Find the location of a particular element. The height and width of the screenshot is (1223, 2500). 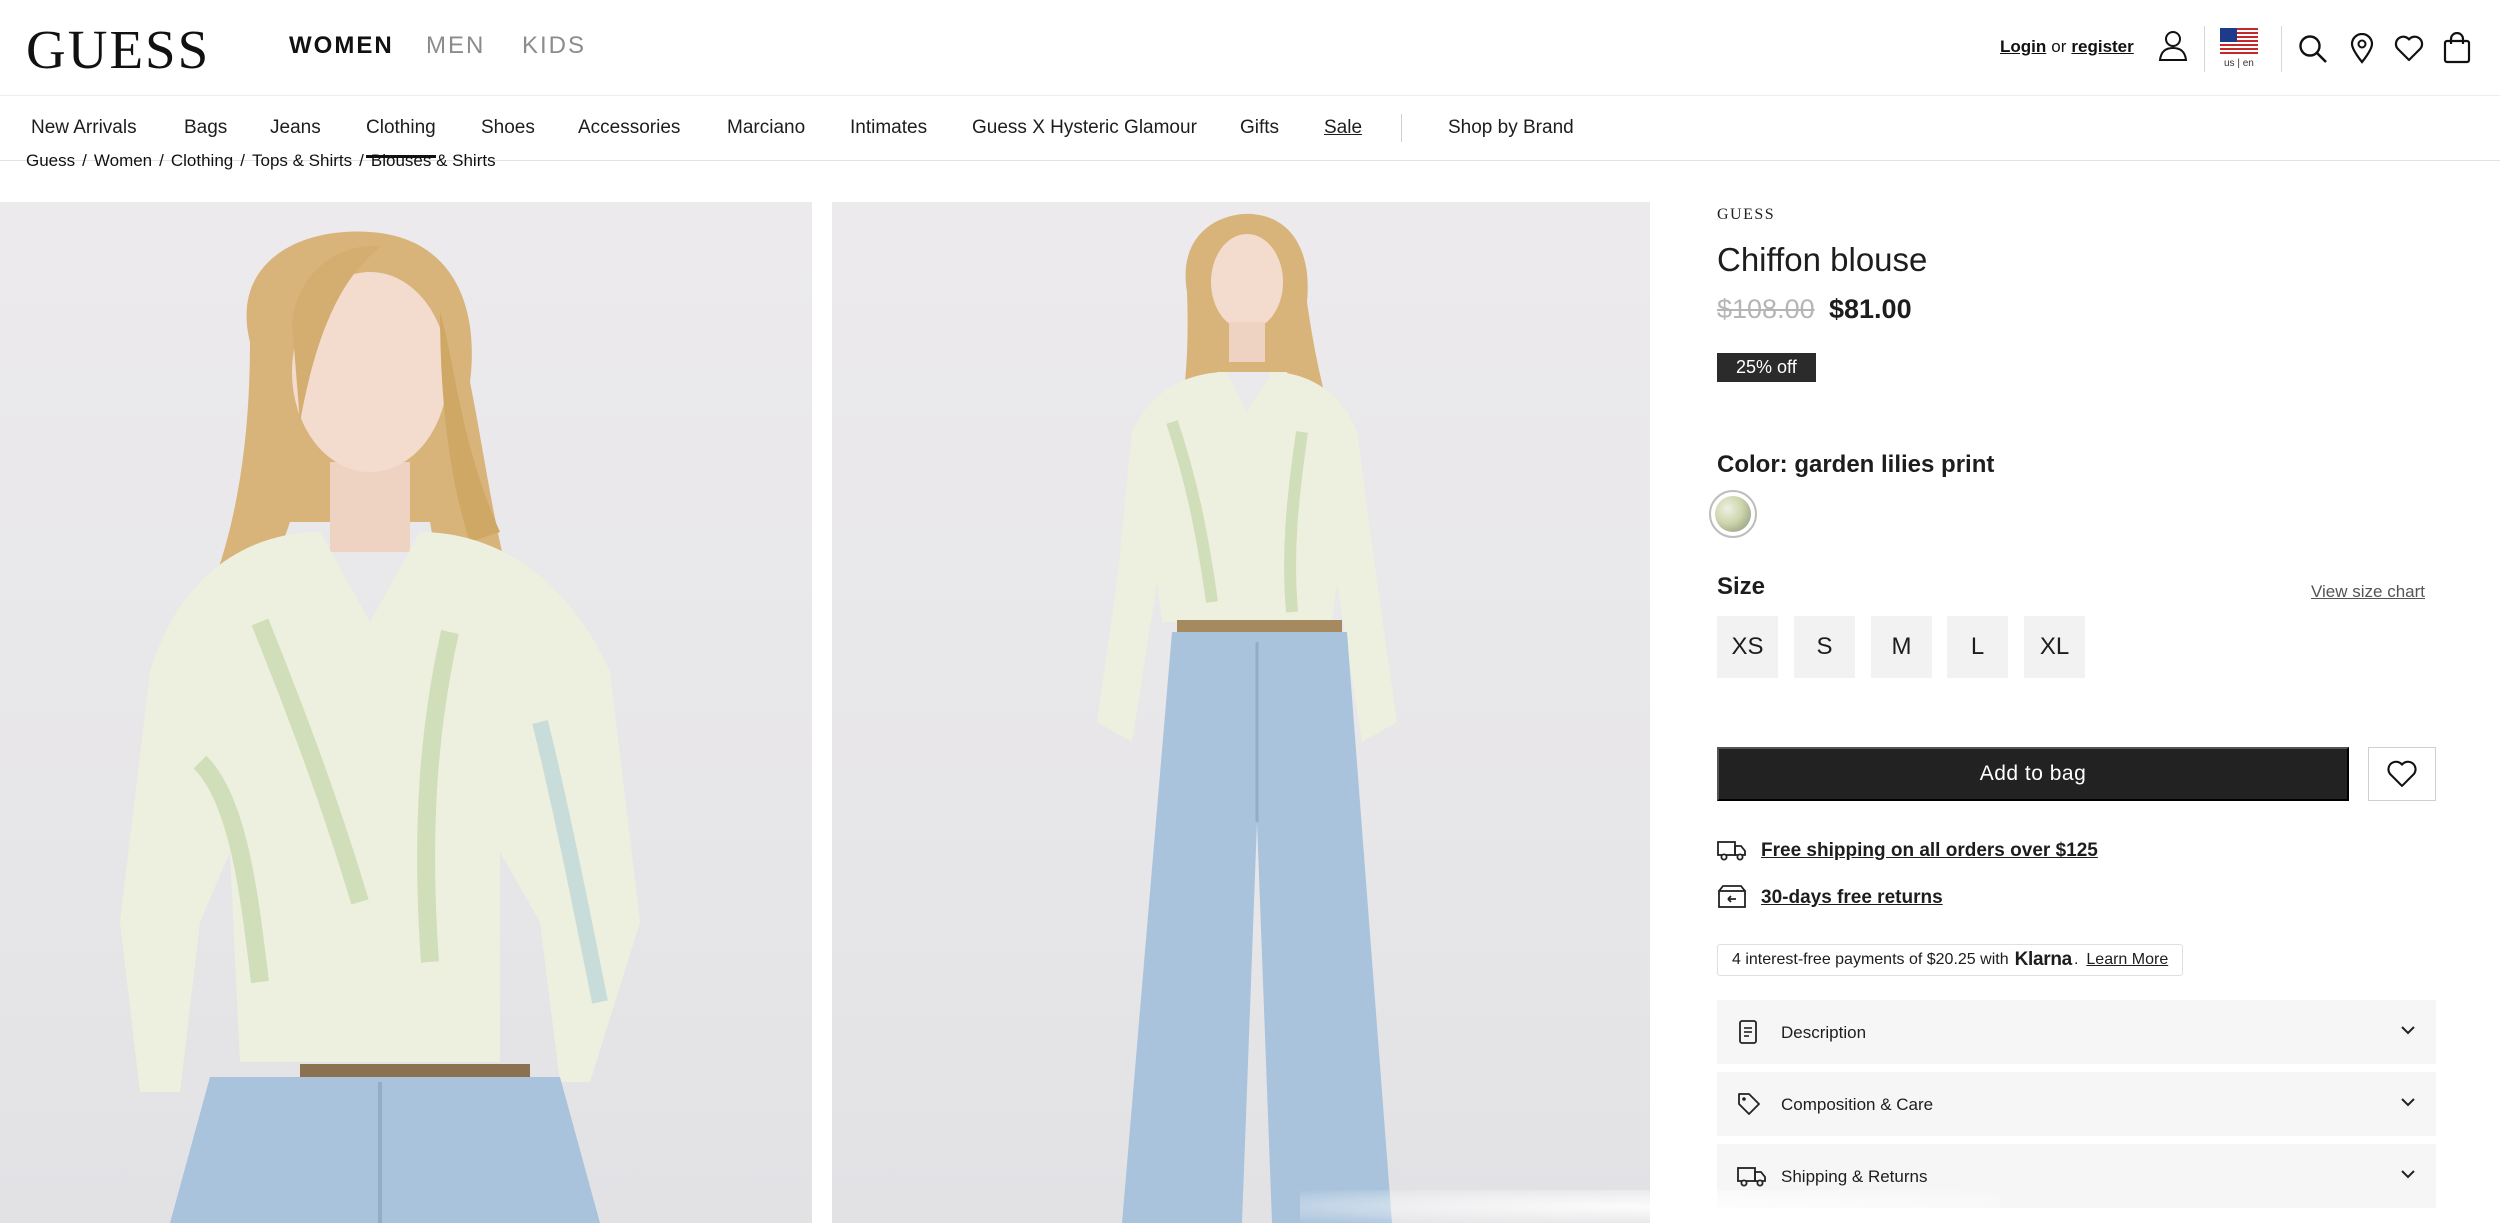

accordion-description: Description is located at coordinates (2076, 1032).